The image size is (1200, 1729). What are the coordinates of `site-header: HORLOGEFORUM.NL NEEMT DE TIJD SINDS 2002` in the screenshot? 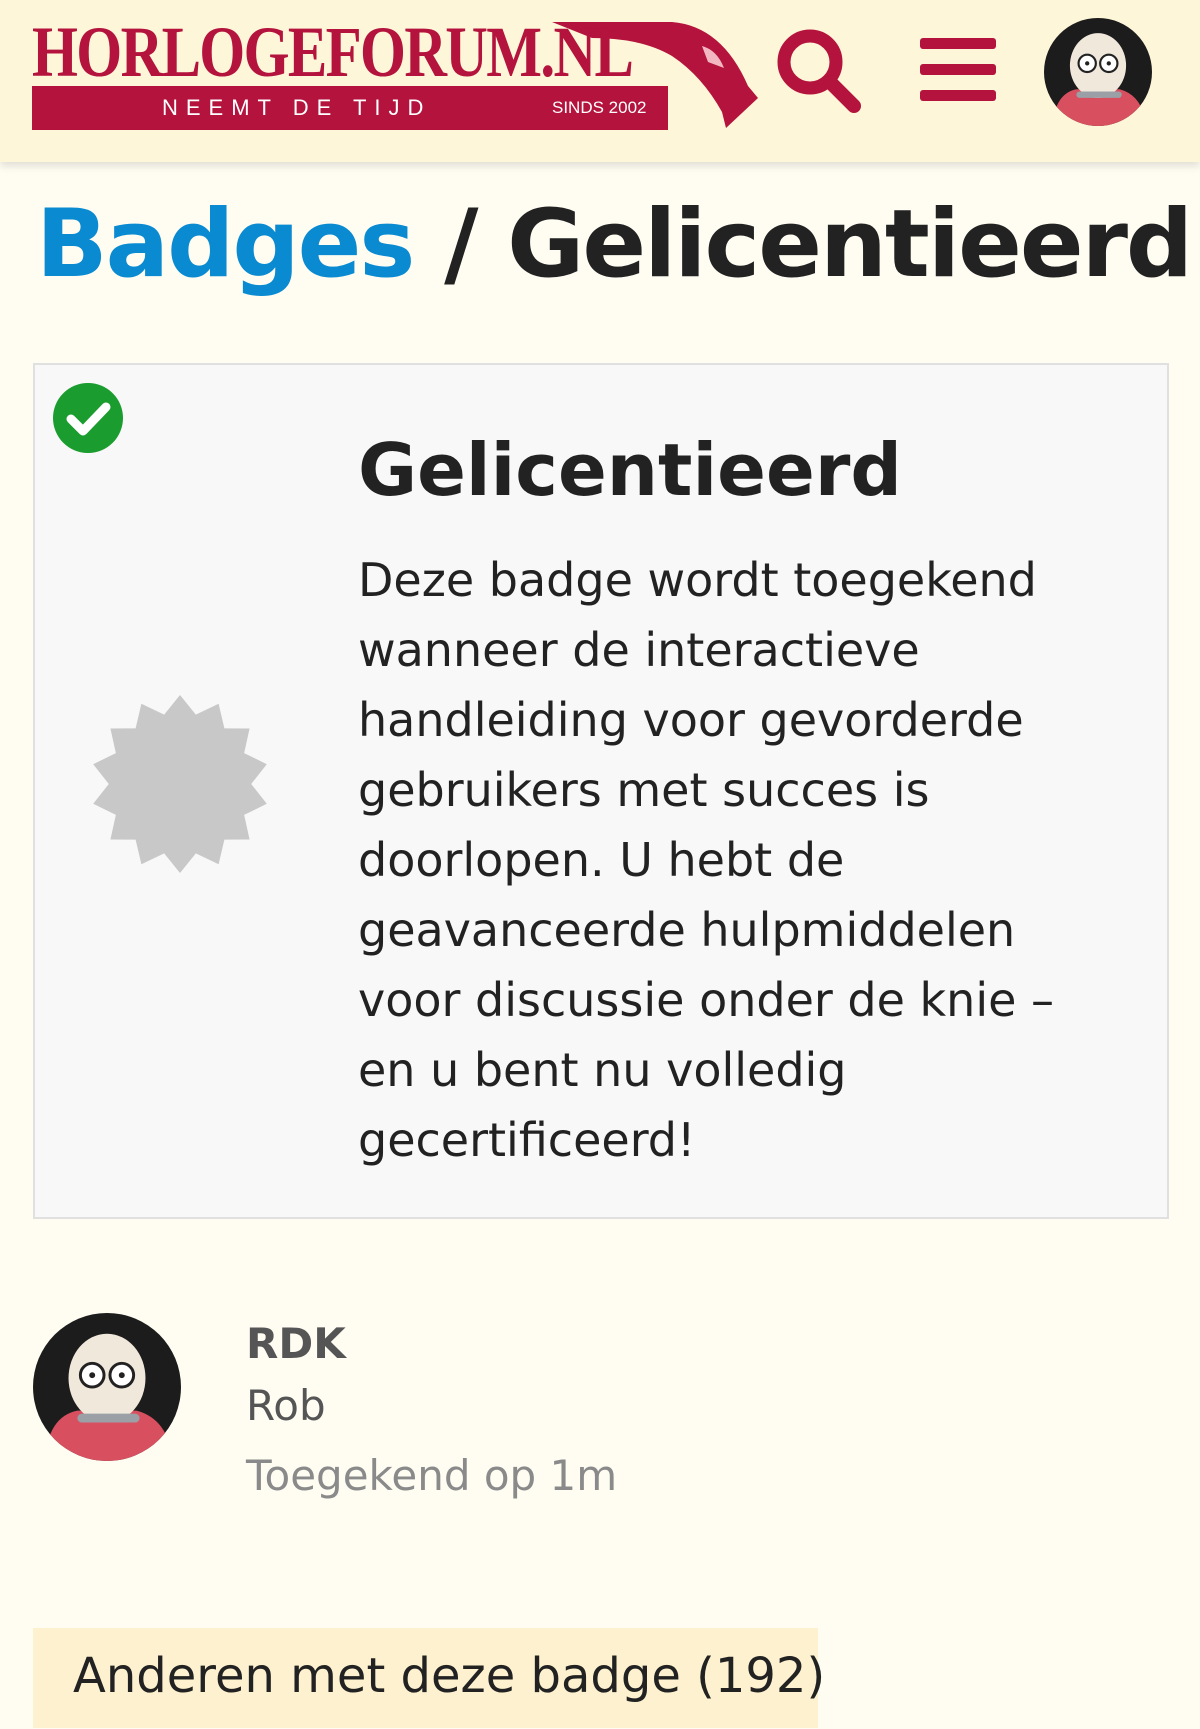 It's located at (600, 81).